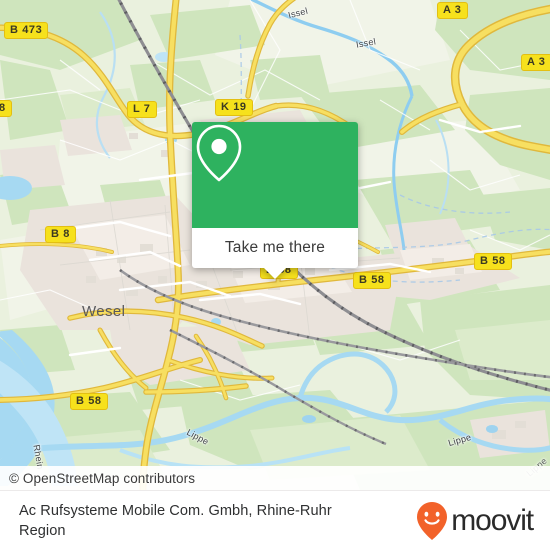  What do you see at coordinates (275, 175) in the screenshot?
I see `popup-image-area` at bounding box center [275, 175].